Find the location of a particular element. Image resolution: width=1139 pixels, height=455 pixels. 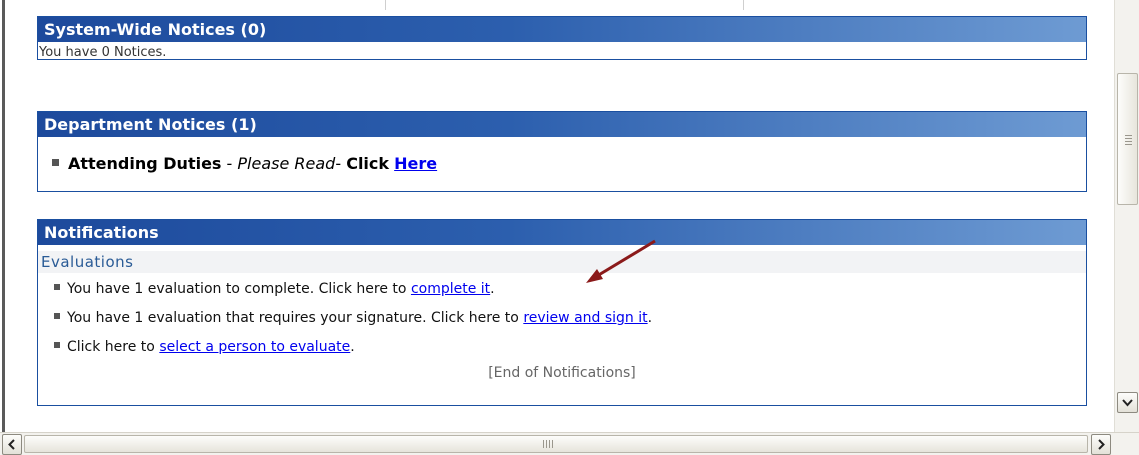

department-notices-header: Department Notices (1) is located at coordinates (562, 124).